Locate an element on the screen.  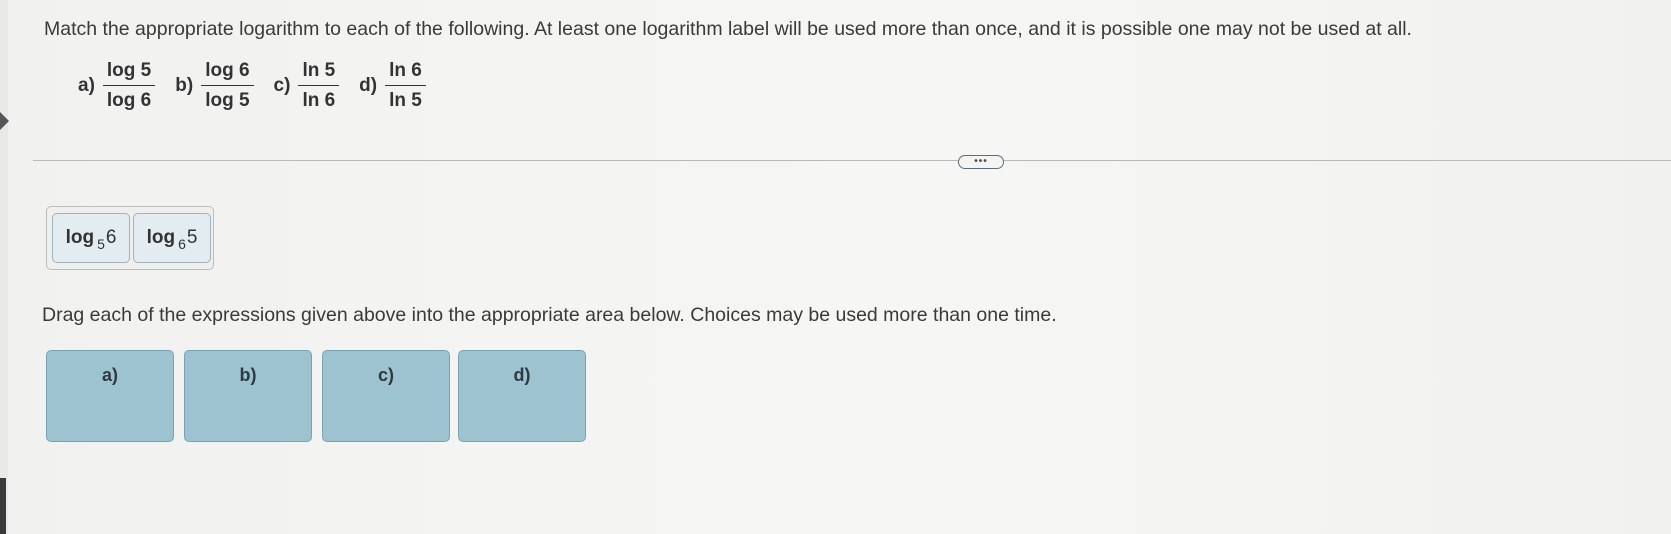
left-edge-strip is located at coordinates (4, 267).